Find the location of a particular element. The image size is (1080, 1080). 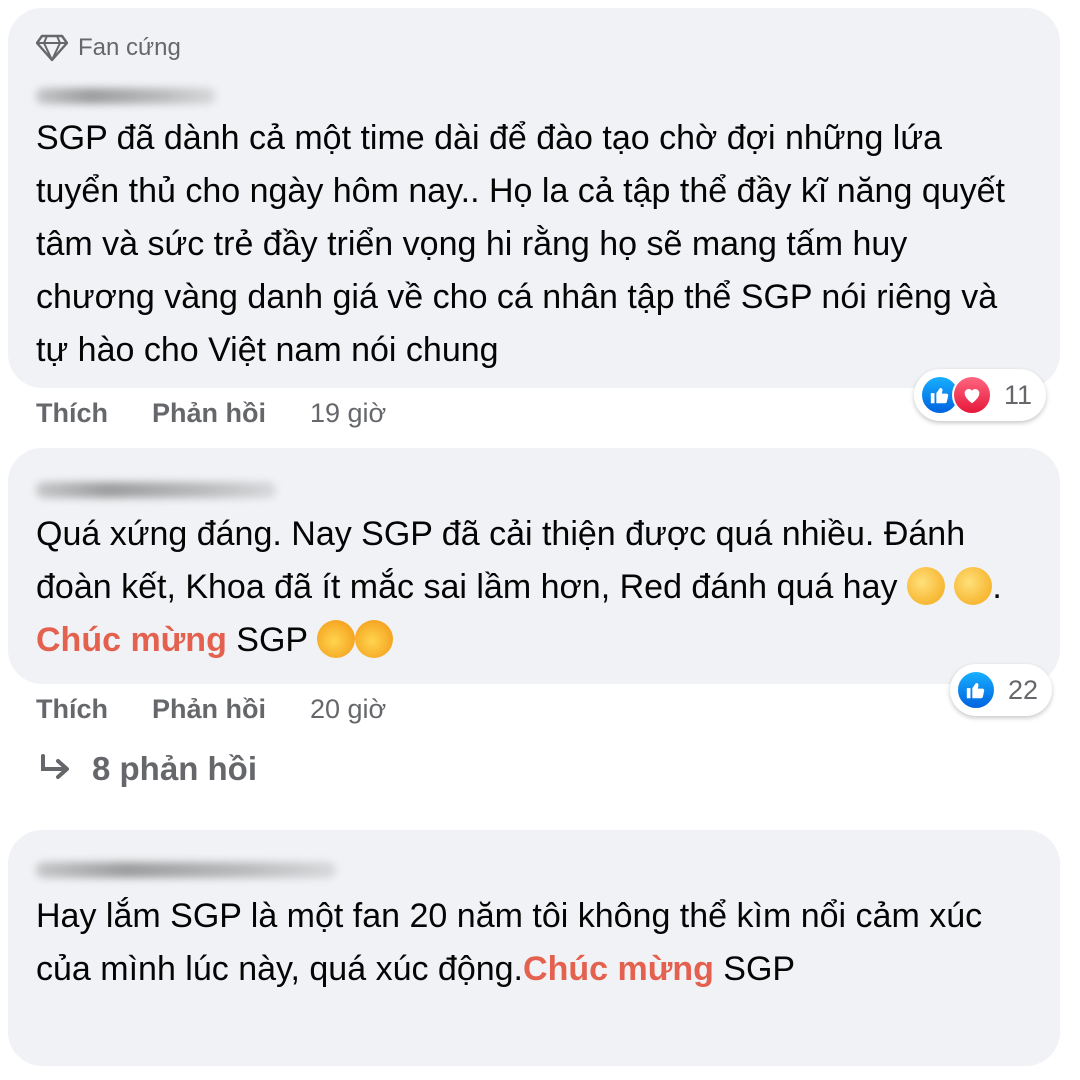

diamond-icon is located at coordinates (52, 48).